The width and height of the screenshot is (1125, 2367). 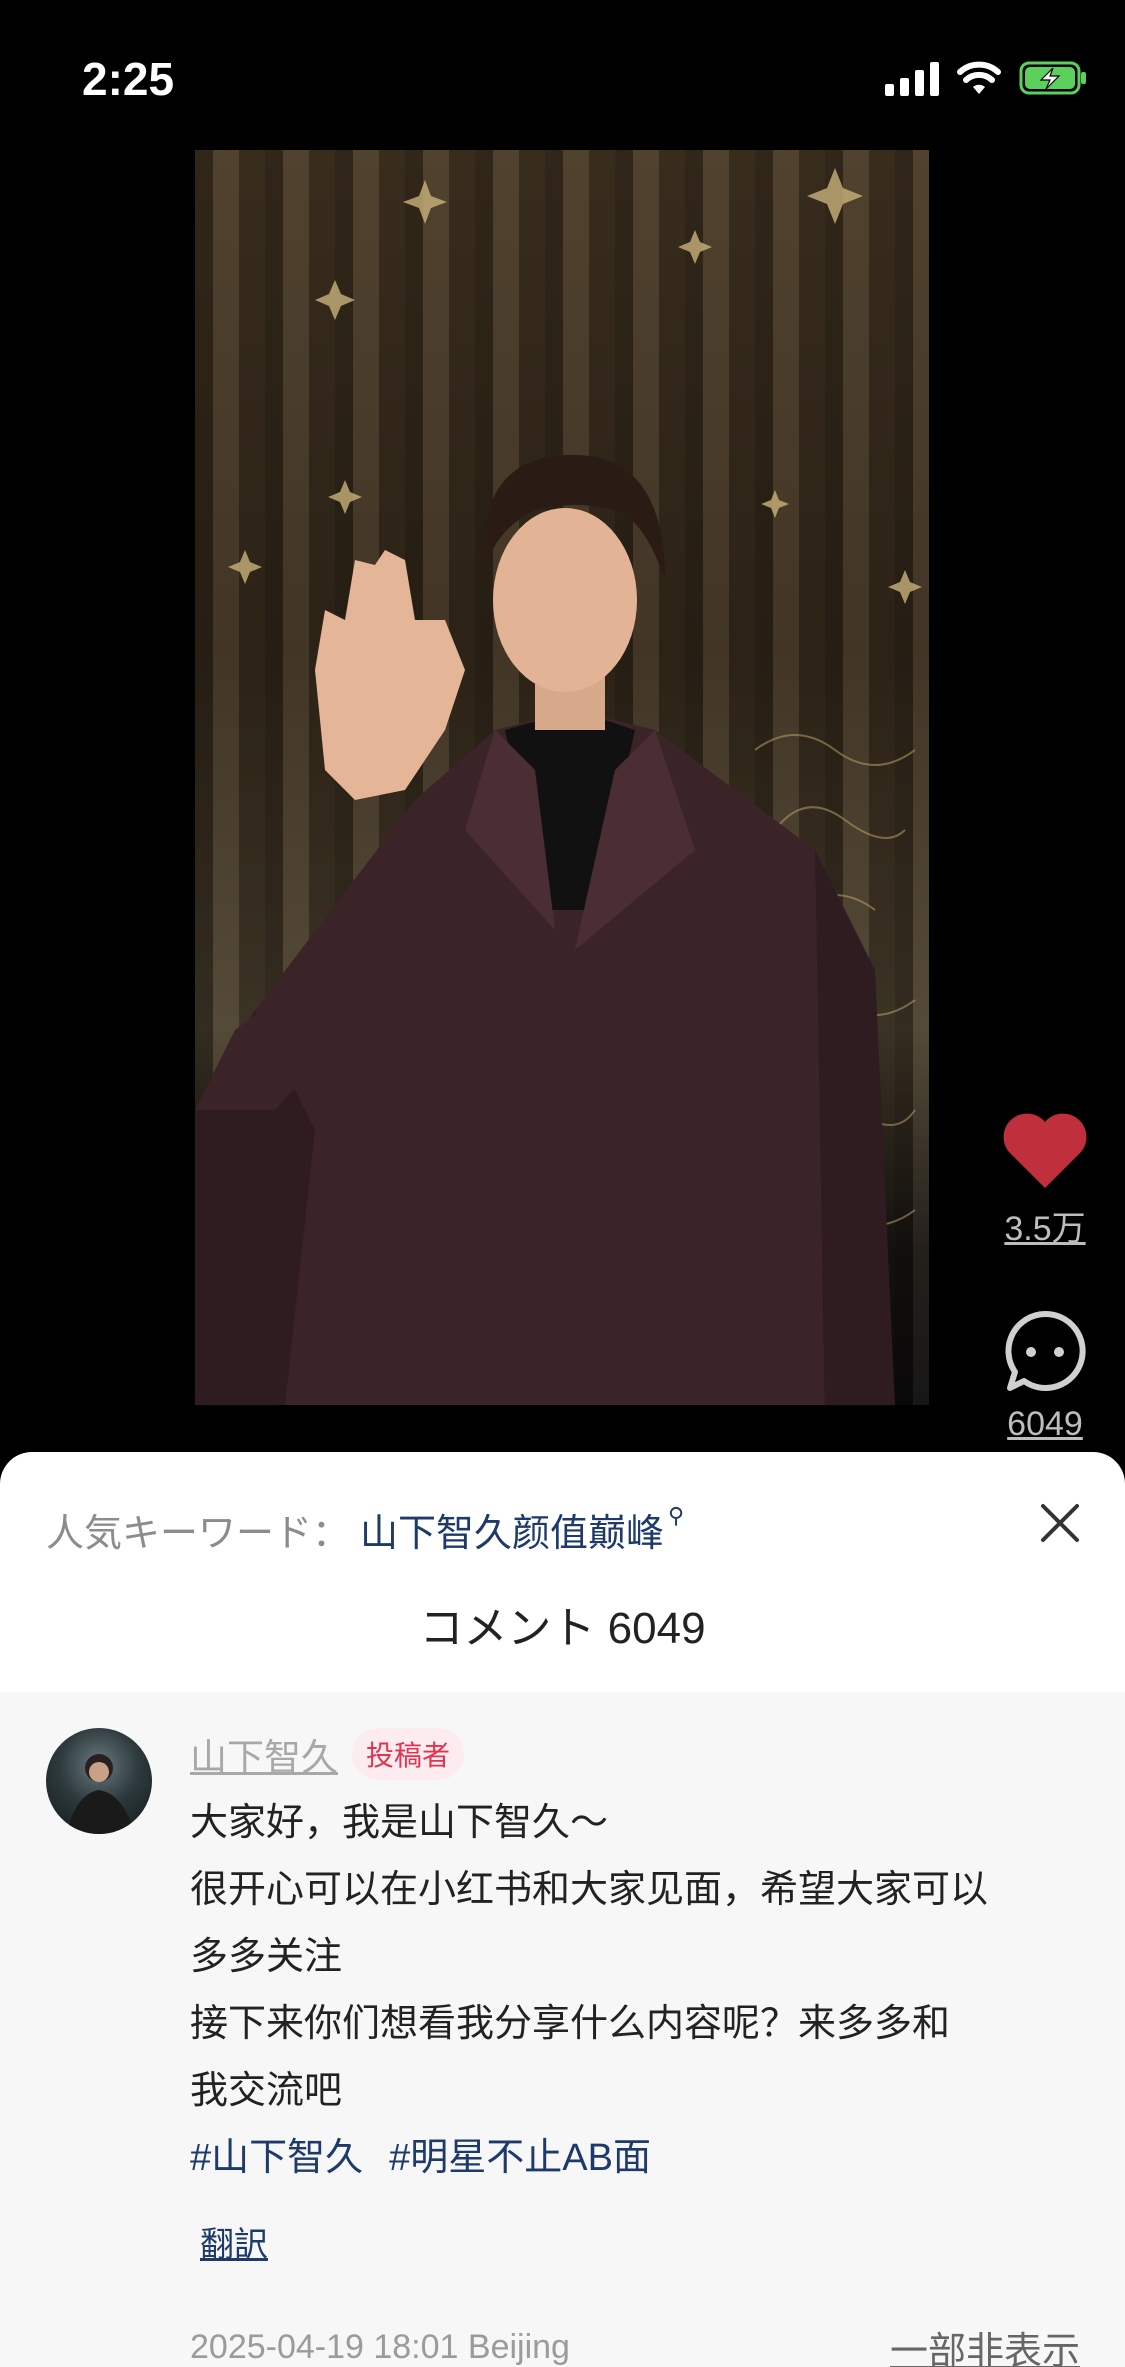 I want to click on heart-icon, so click(x=1045, y=1150).